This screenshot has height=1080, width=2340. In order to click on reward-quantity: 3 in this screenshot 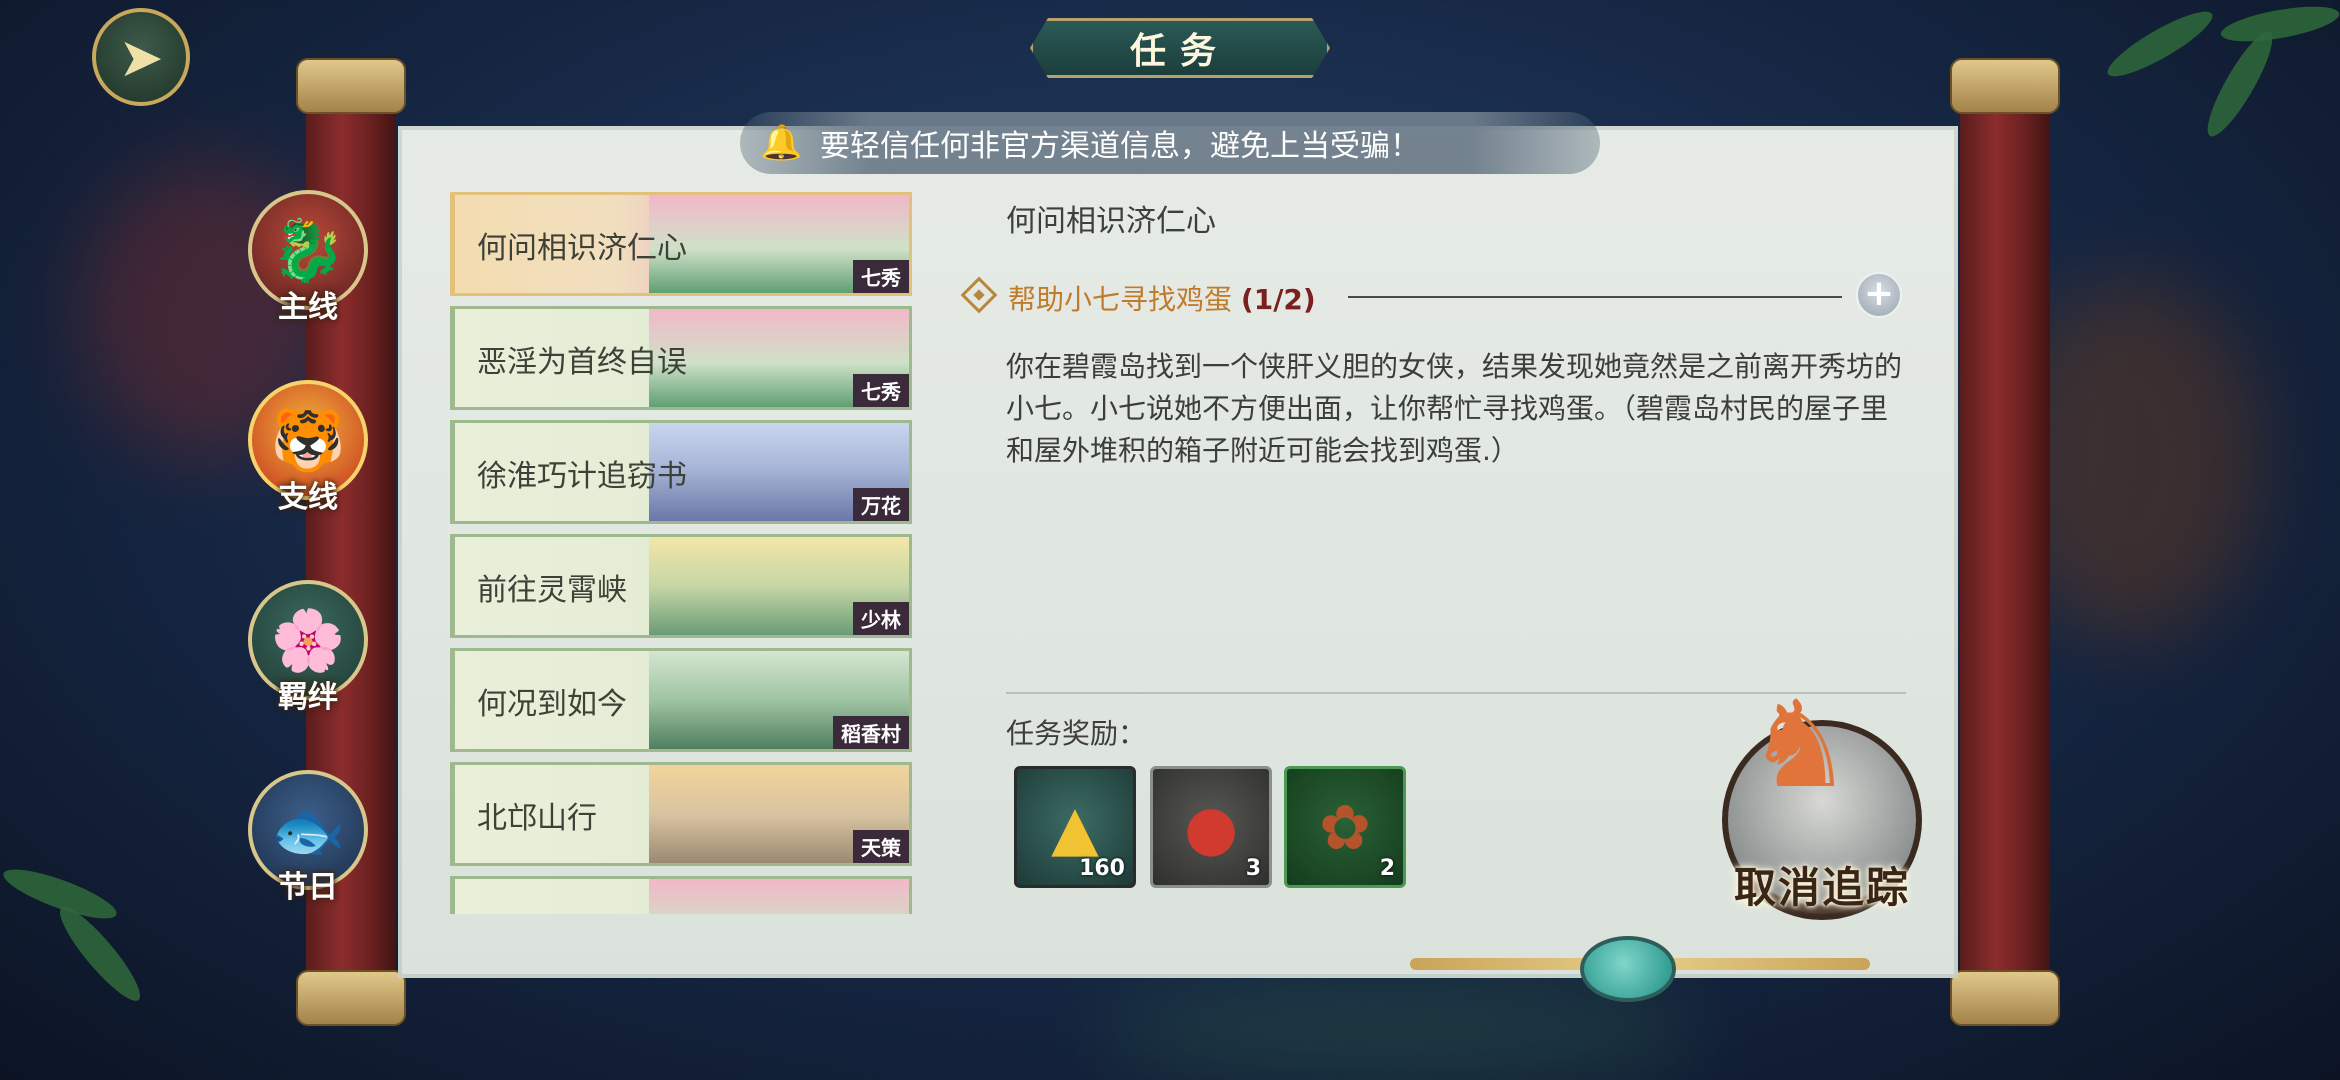, I will do `click(1253, 868)`.